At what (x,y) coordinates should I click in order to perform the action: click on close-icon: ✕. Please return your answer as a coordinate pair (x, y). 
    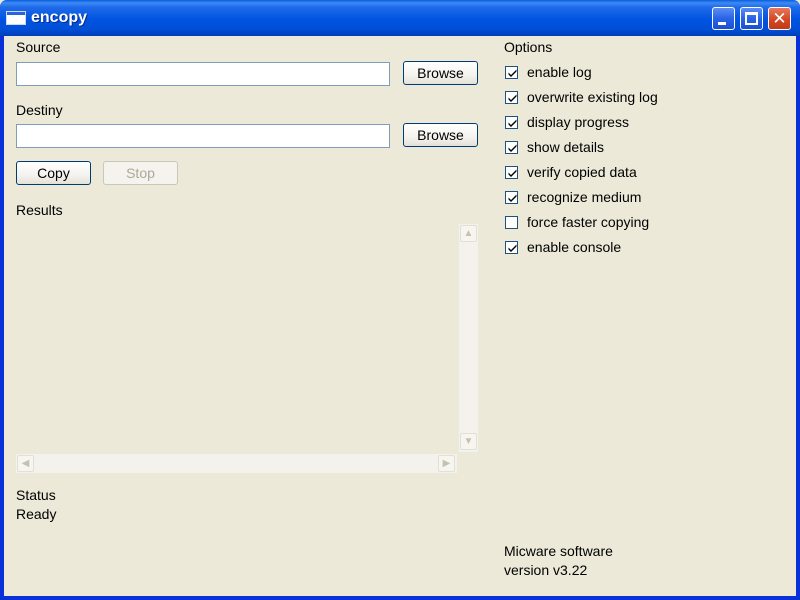
    Looking at the image, I should click on (779, 18).